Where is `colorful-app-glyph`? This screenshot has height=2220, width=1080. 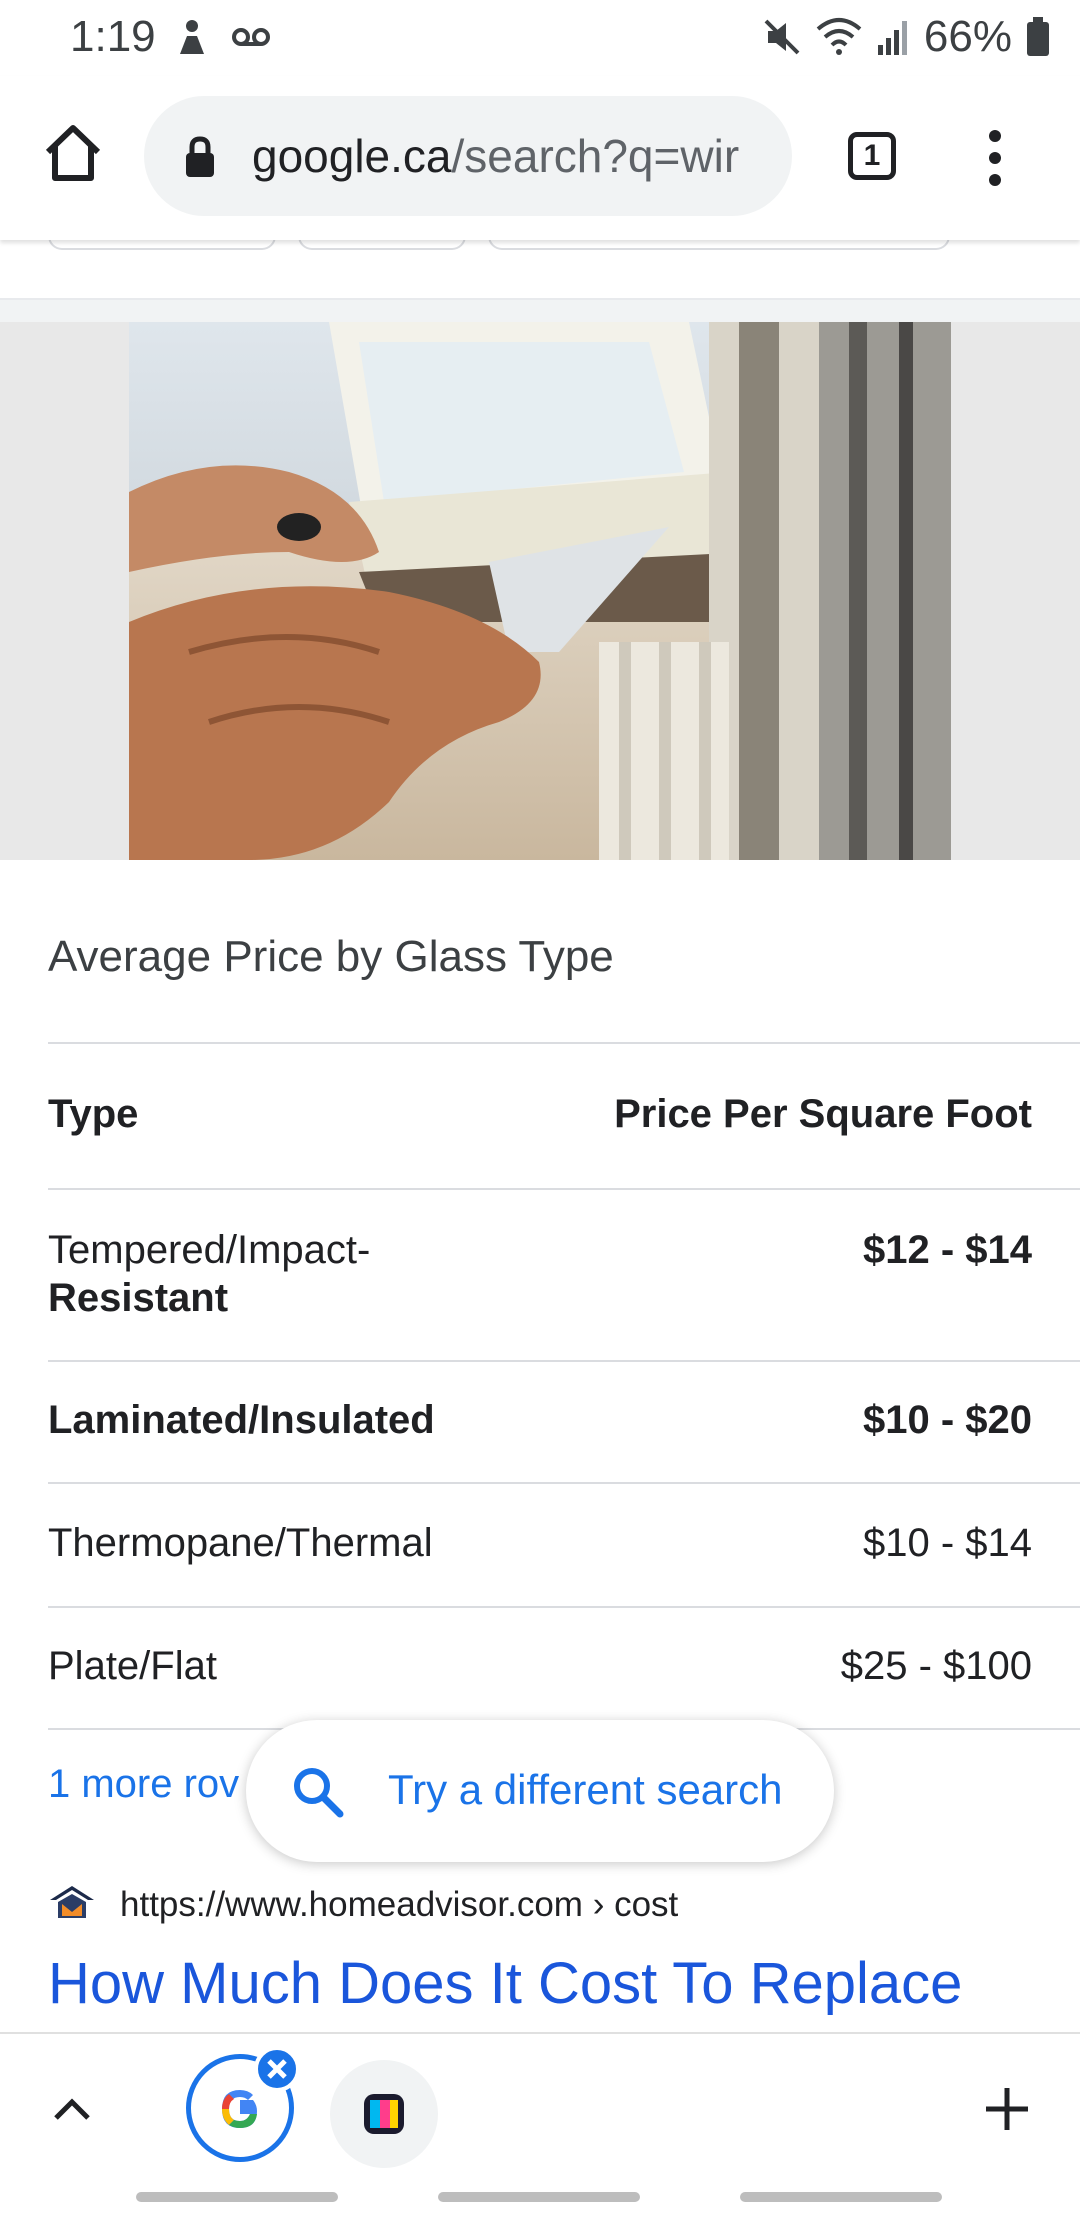 colorful-app-glyph is located at coordinates (384, 2114).